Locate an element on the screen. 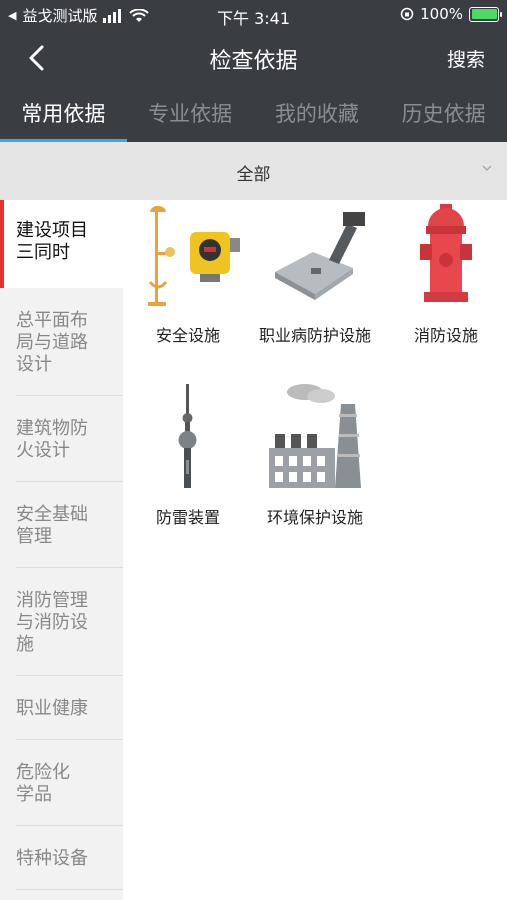 This screenshot has height=900, width=507. grid-item-lightning-protection: 防雷装置 is located at coordinates (188, 456).